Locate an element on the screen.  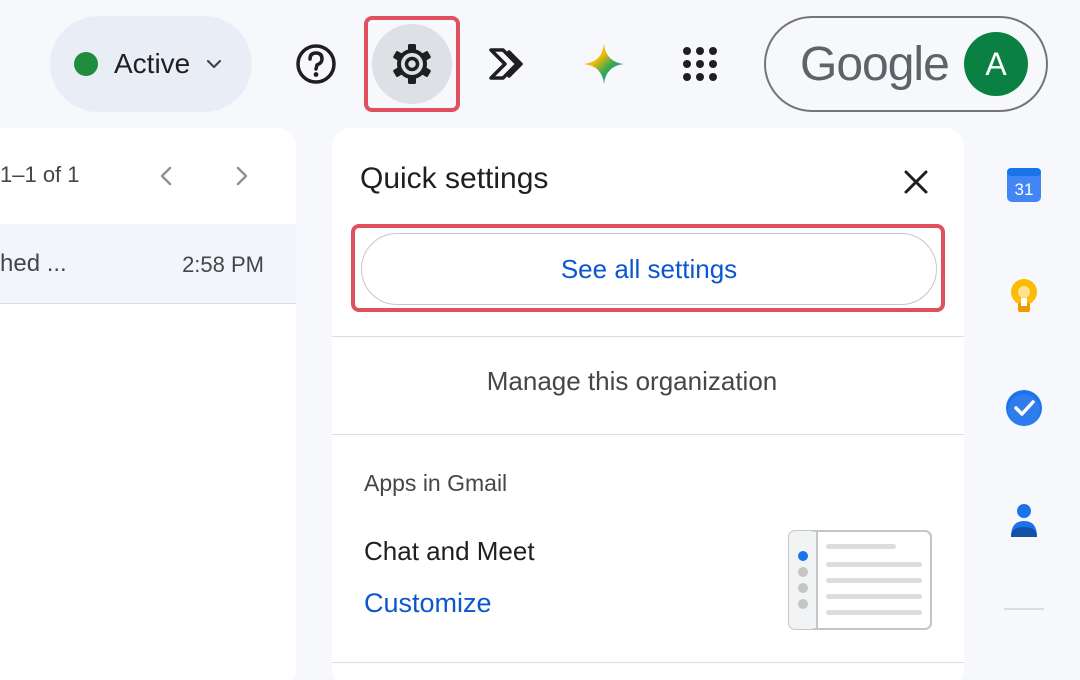
close-icon is located at coordinates (916, 182).